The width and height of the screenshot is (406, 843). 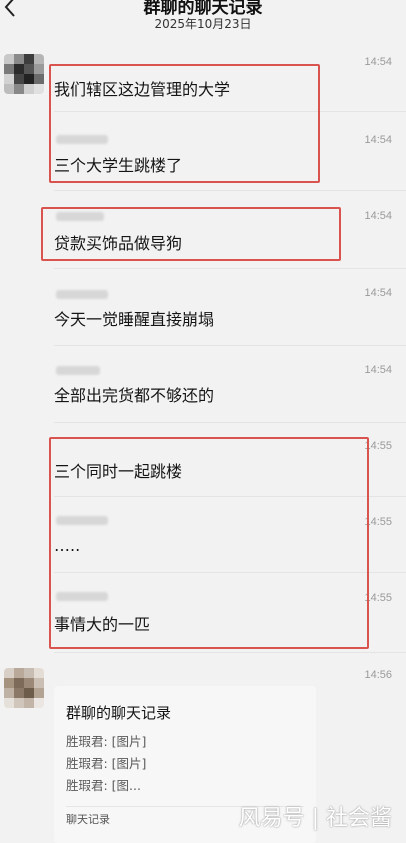 What do you see at coordinates (134, 395) in the screenshot?
I see `message-text: 全部出完货都不够还的` at bounding box center [134, 395].